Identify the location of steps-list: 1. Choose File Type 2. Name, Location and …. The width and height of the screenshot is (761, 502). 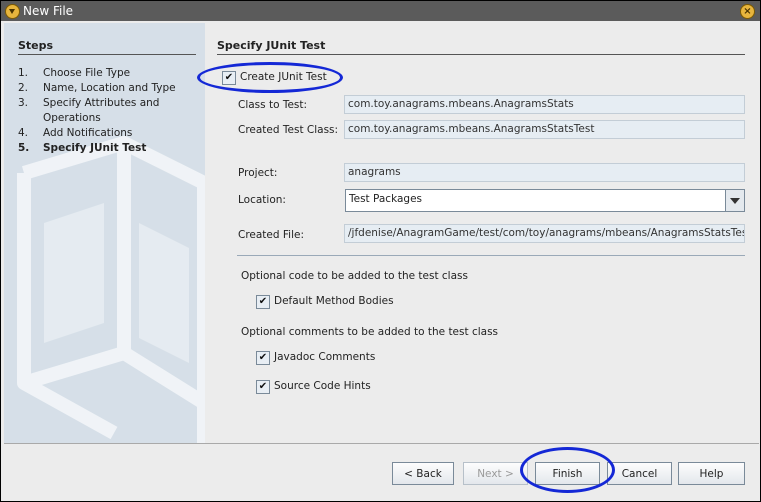
(110, 111).